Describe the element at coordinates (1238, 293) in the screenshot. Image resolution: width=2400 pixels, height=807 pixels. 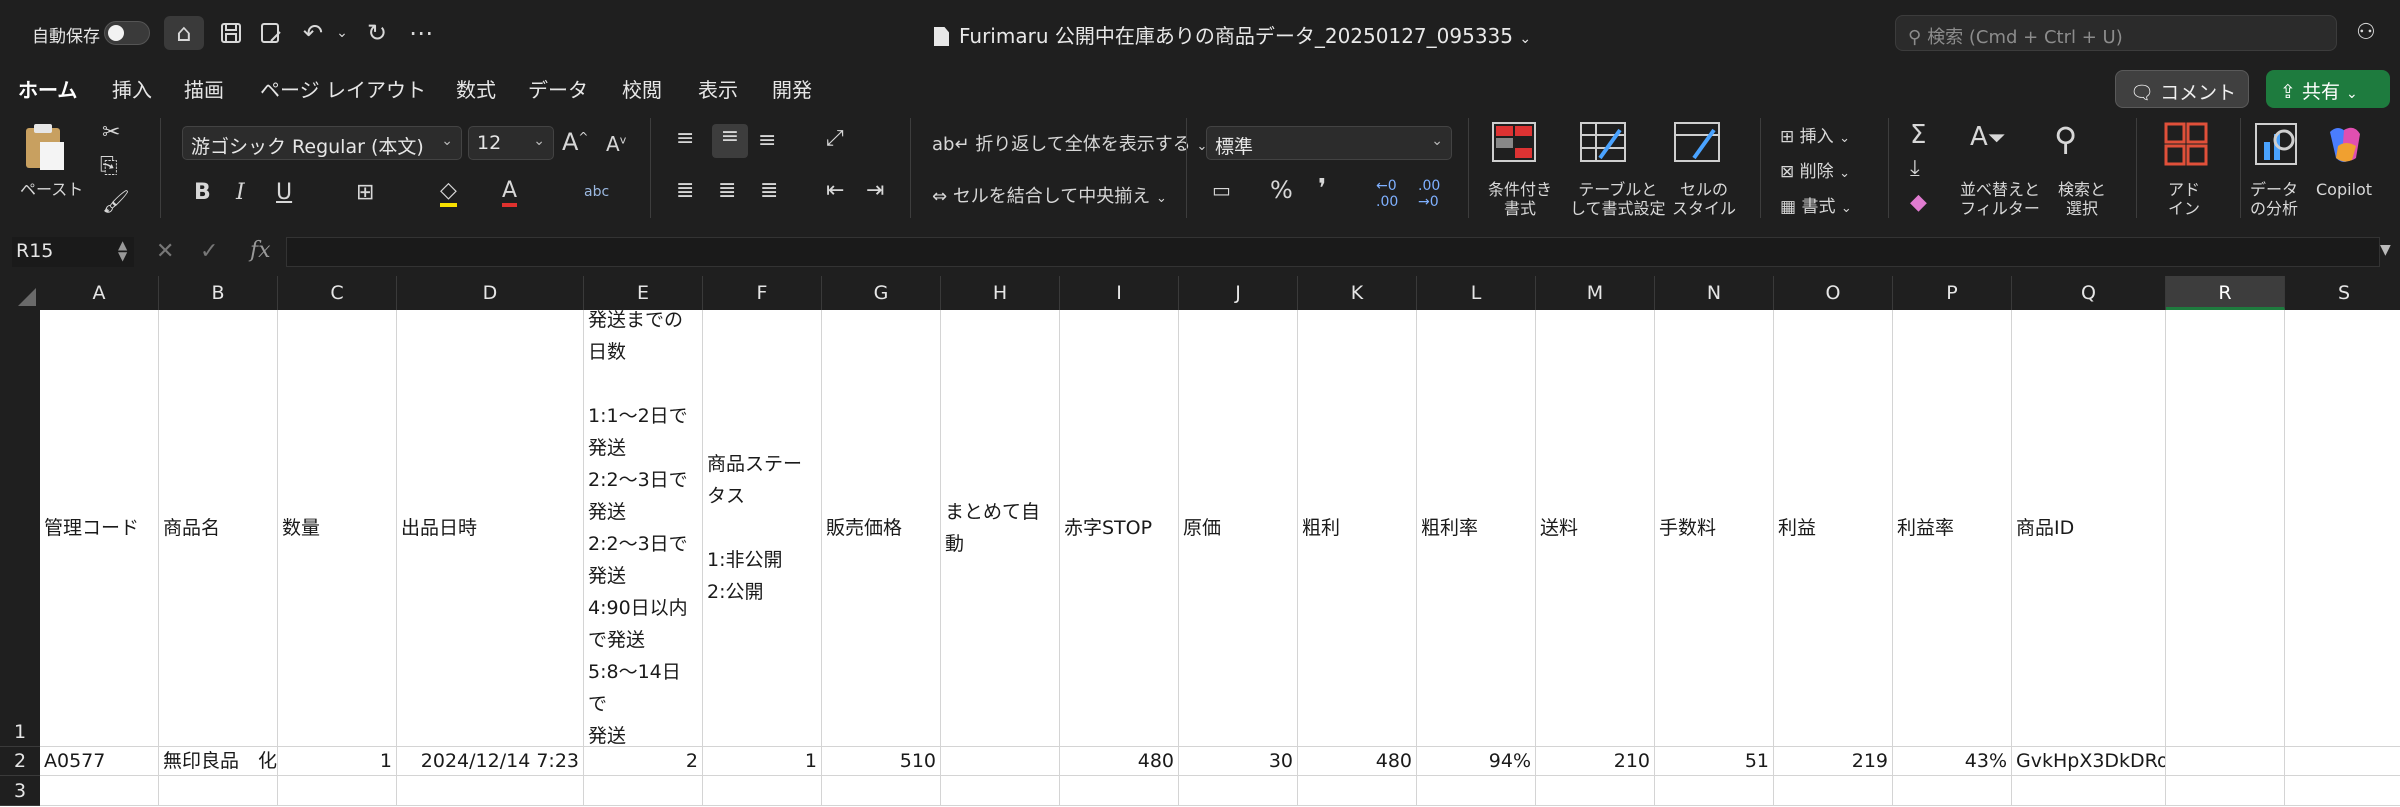
I see `column-header-j: J` at that location.